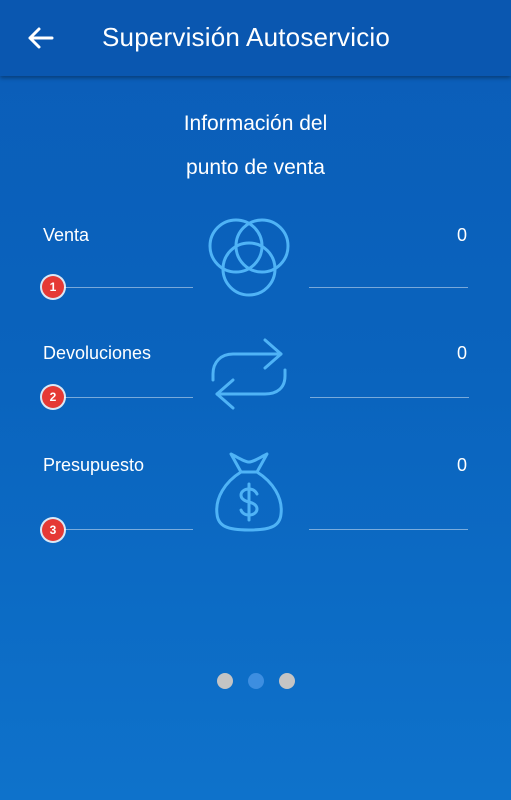  I want to click on metric-row-devoluciones: Devoluciones 0 2, so click(255, 386).